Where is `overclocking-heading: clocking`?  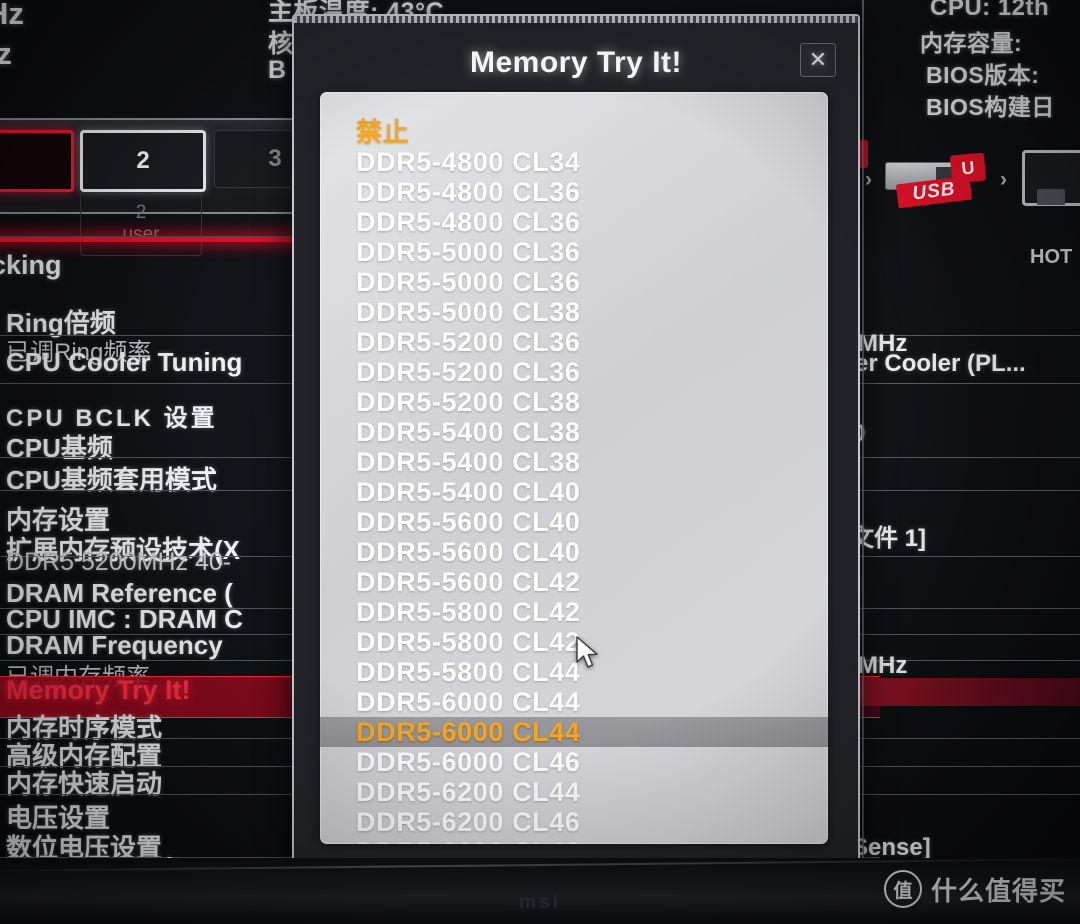 overclocking-heading: clocking is located at coordinates (31, 265).